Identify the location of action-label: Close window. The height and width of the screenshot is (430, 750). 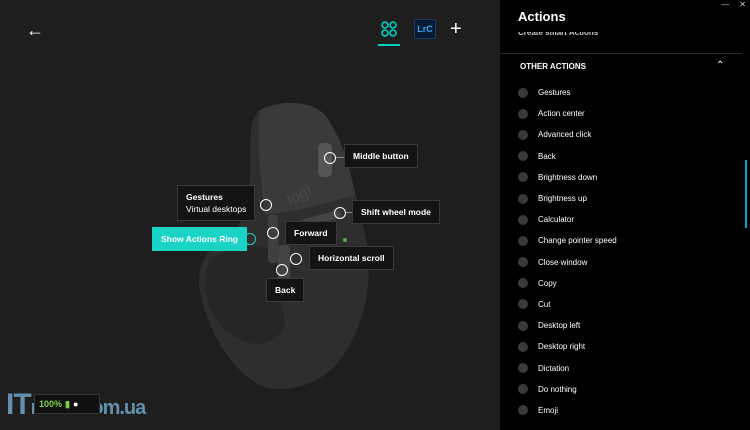
(563, 262).